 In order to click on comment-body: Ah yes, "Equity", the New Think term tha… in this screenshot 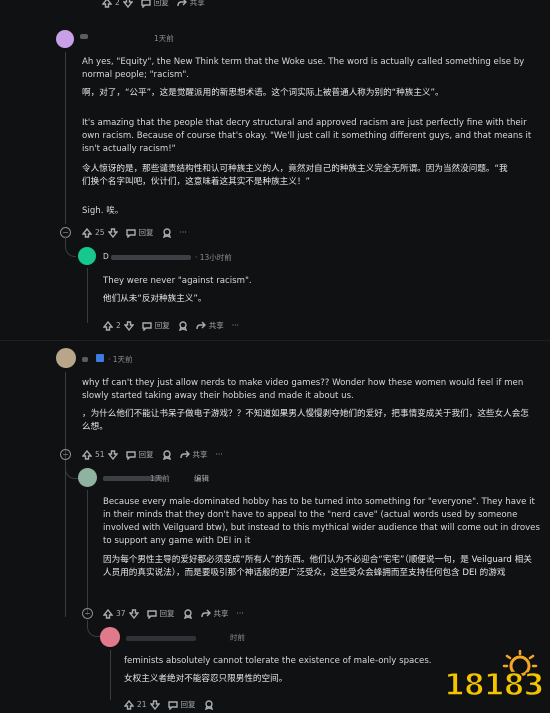, I will do `click(303, 68)`.